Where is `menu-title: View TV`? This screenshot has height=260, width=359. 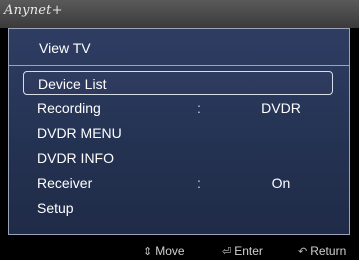
menu-title: View TV is located at coordinates (65, 48).